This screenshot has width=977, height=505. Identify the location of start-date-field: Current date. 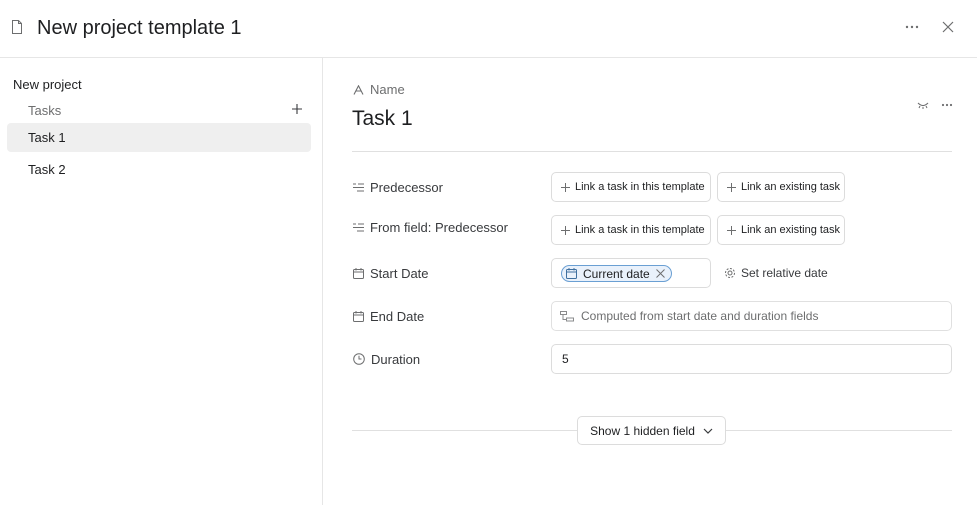
(631, 273).